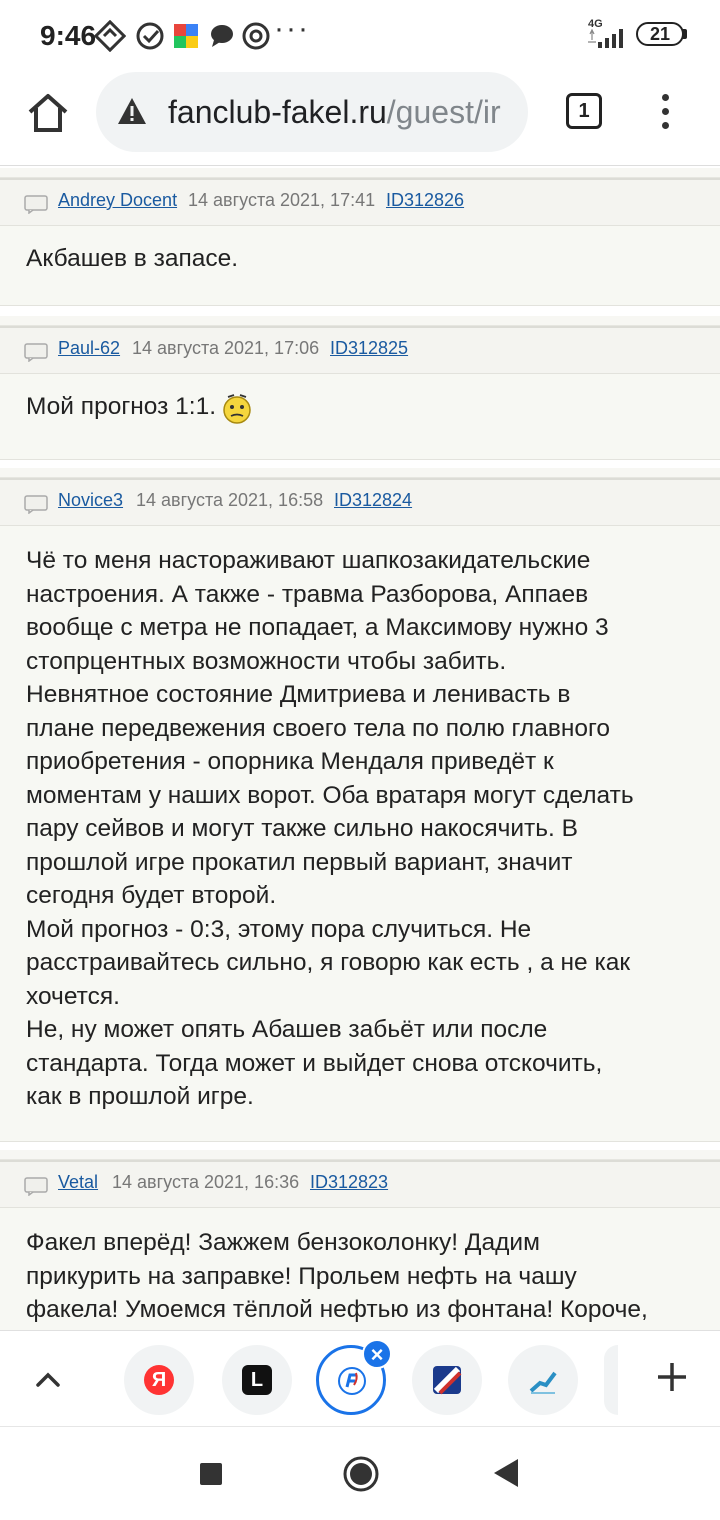 This screenshot has width=720, height=1520. I want to click on l-icon: L, so click(257, 1380).